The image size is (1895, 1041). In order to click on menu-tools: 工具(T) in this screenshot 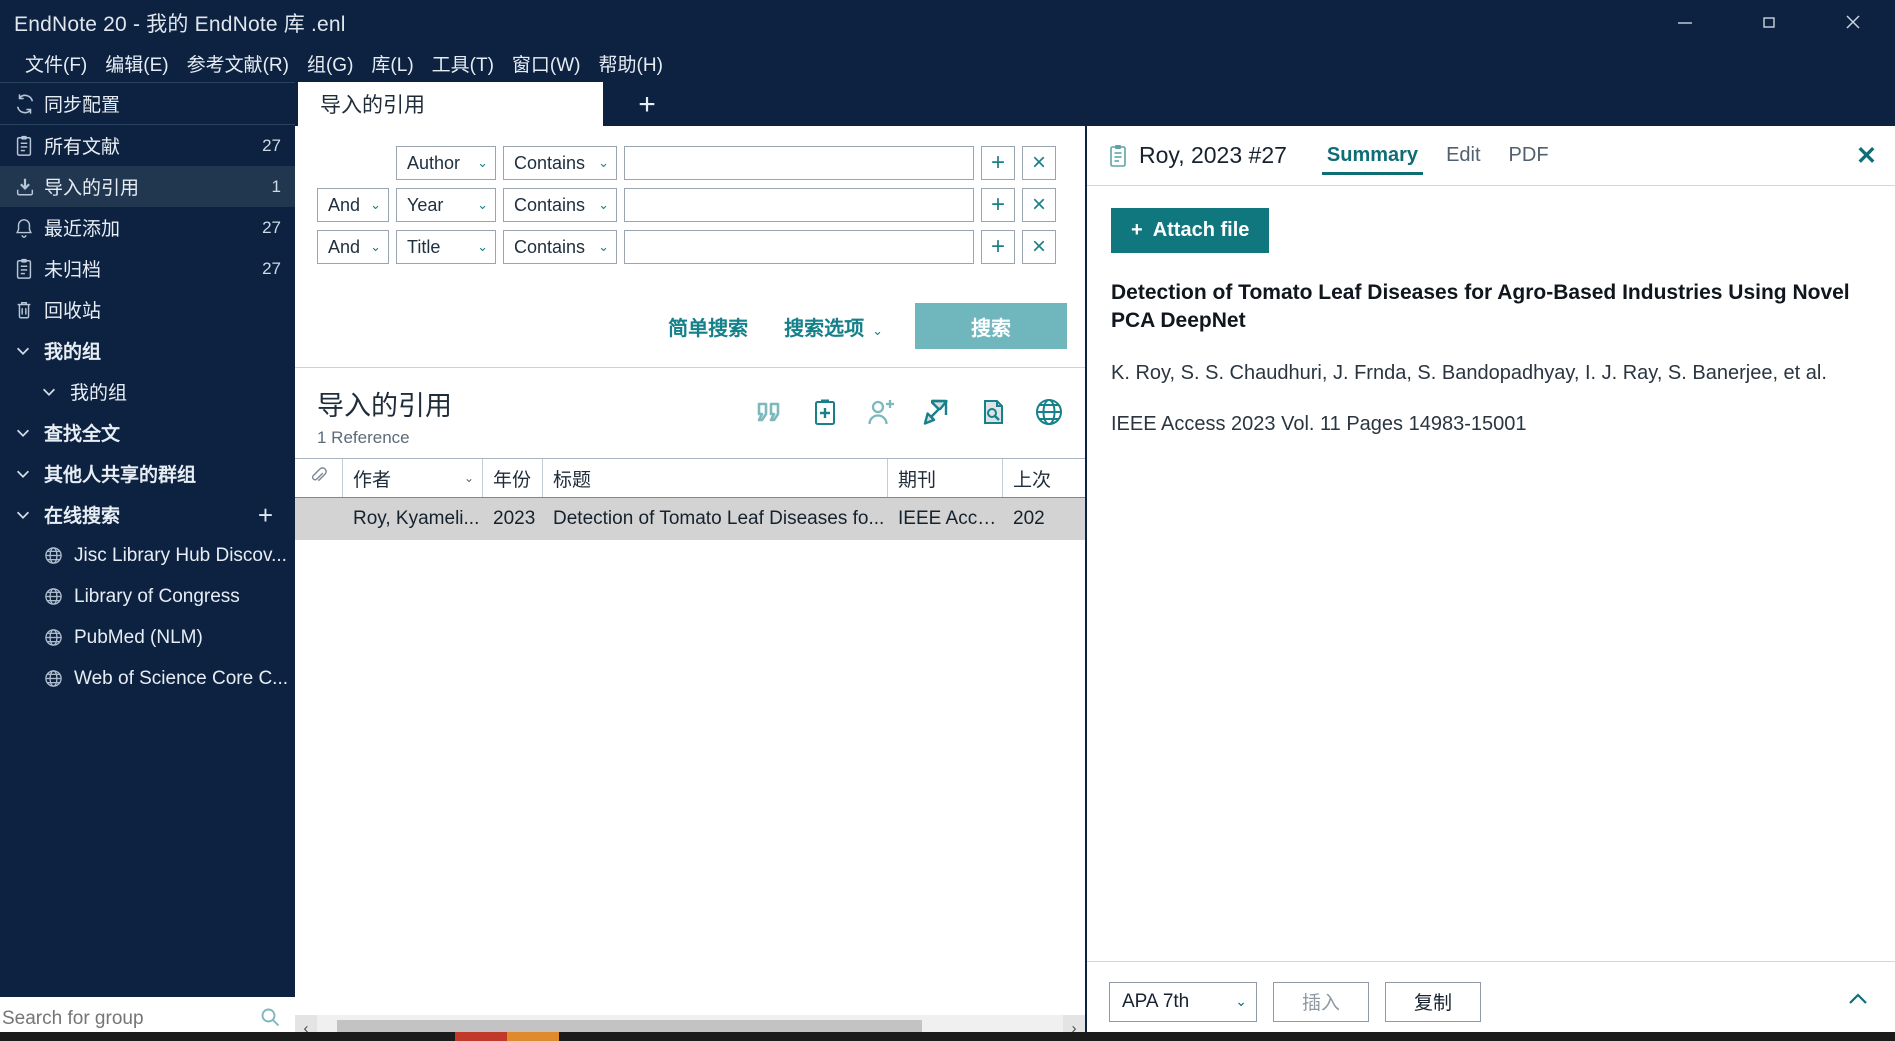, I will do `click(463, 63)`.